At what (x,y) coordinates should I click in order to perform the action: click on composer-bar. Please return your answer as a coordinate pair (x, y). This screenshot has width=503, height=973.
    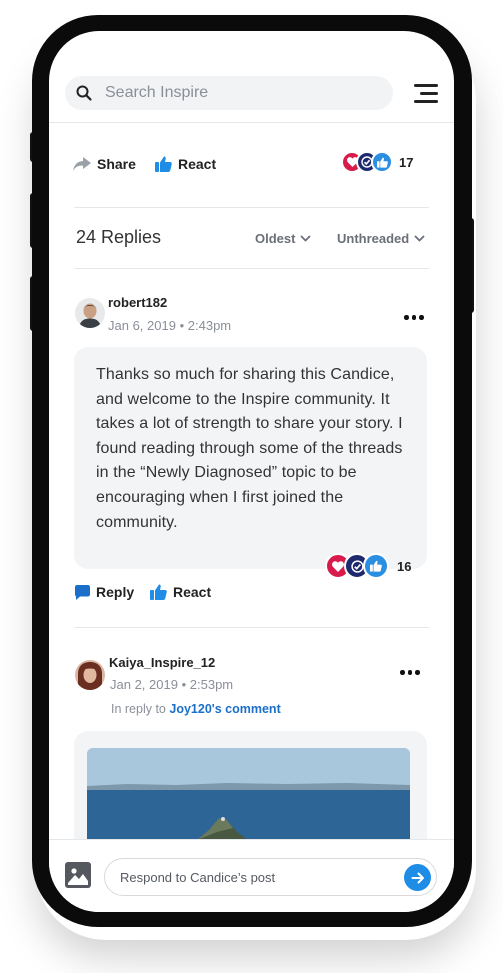
    Looking at the image, I should click on (251, 875).